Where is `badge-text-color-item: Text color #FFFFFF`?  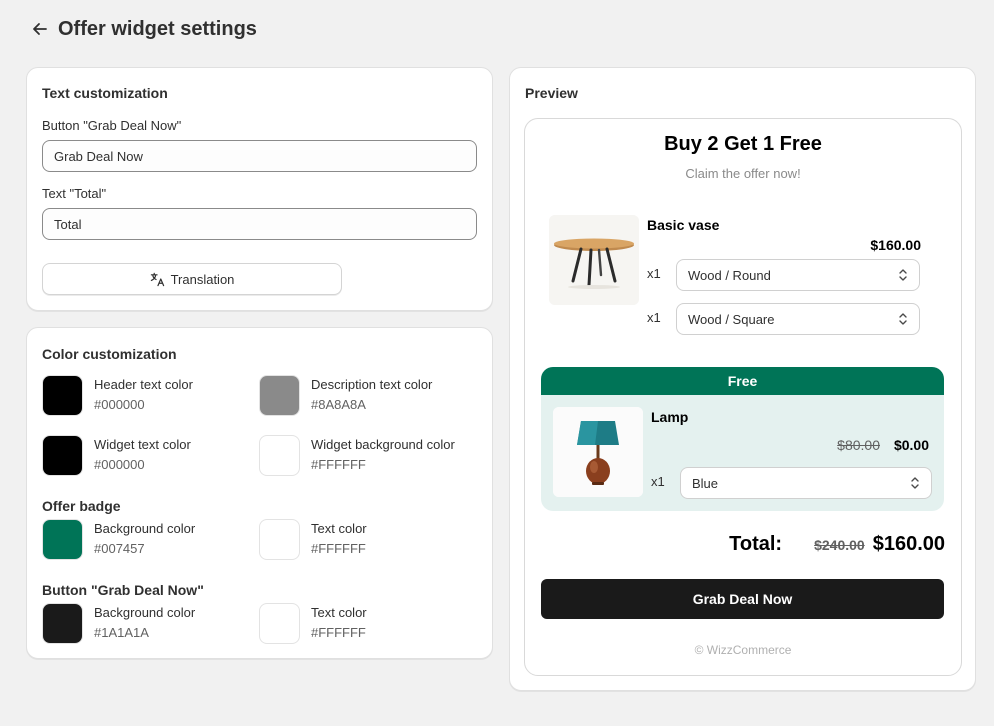
badge-text-color-item: Text color #FFFFFF is located at coordinates (313, 539).